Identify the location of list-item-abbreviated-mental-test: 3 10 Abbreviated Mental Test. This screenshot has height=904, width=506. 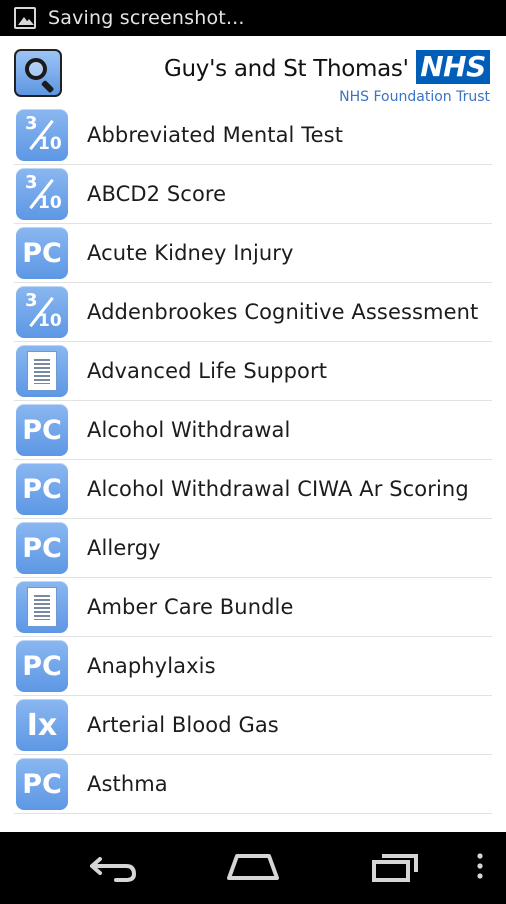
(253, 135).